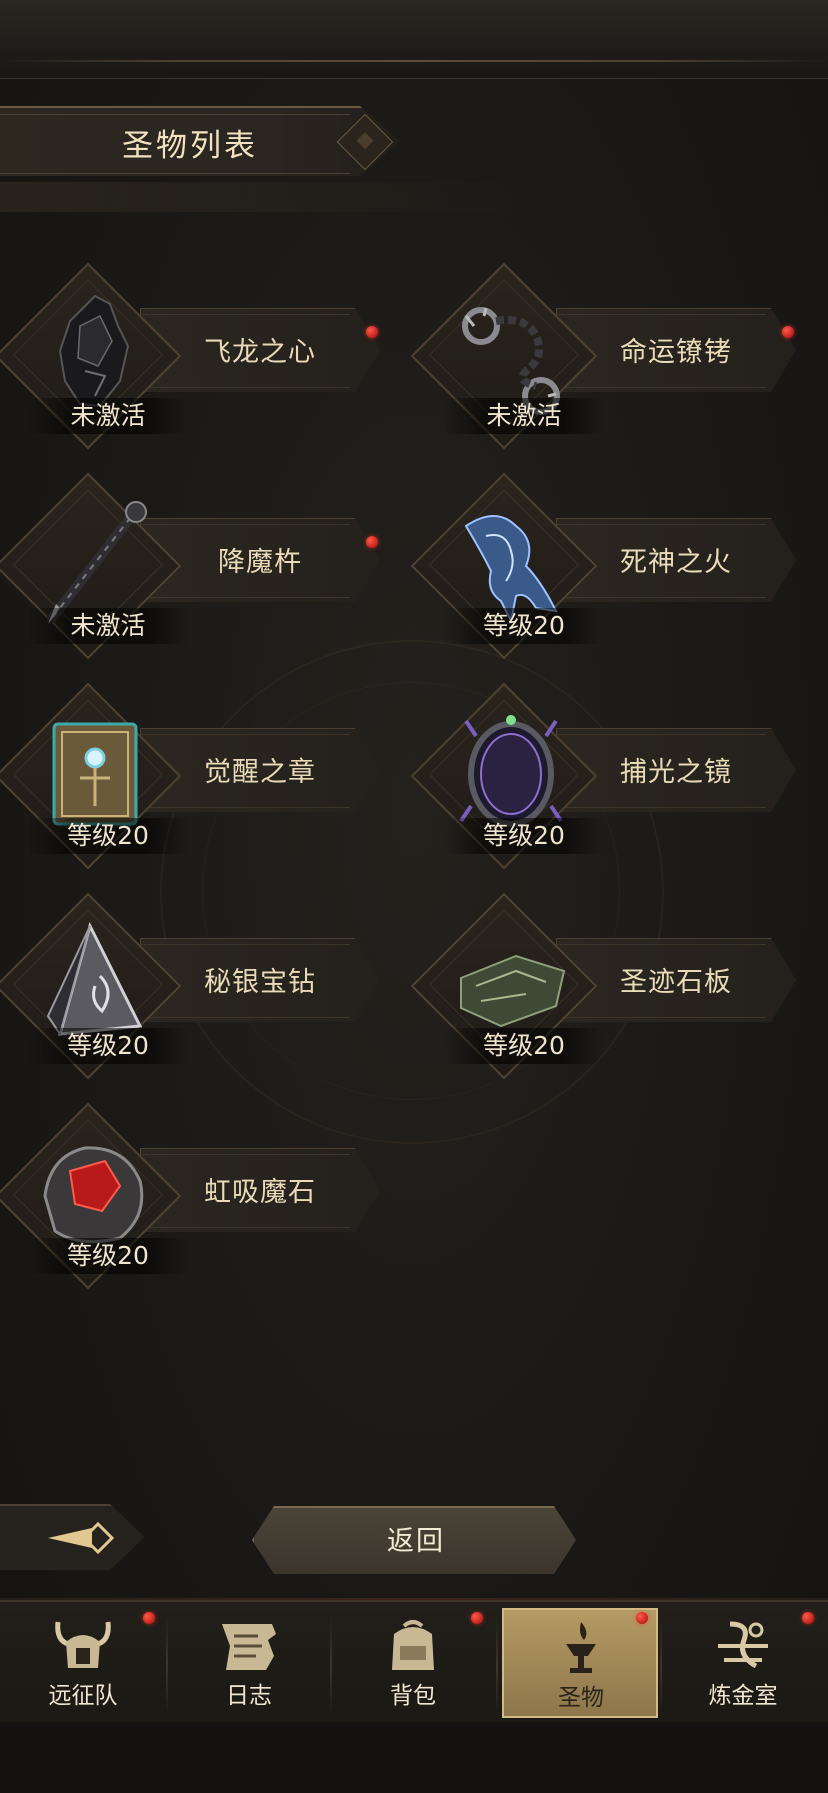 This screenshot has height=1793, width=828. What do you see at coordinates (260, 772) in the screenshot?
I see `relic-name: 觉醒之章` at bounding box center [260, 772].